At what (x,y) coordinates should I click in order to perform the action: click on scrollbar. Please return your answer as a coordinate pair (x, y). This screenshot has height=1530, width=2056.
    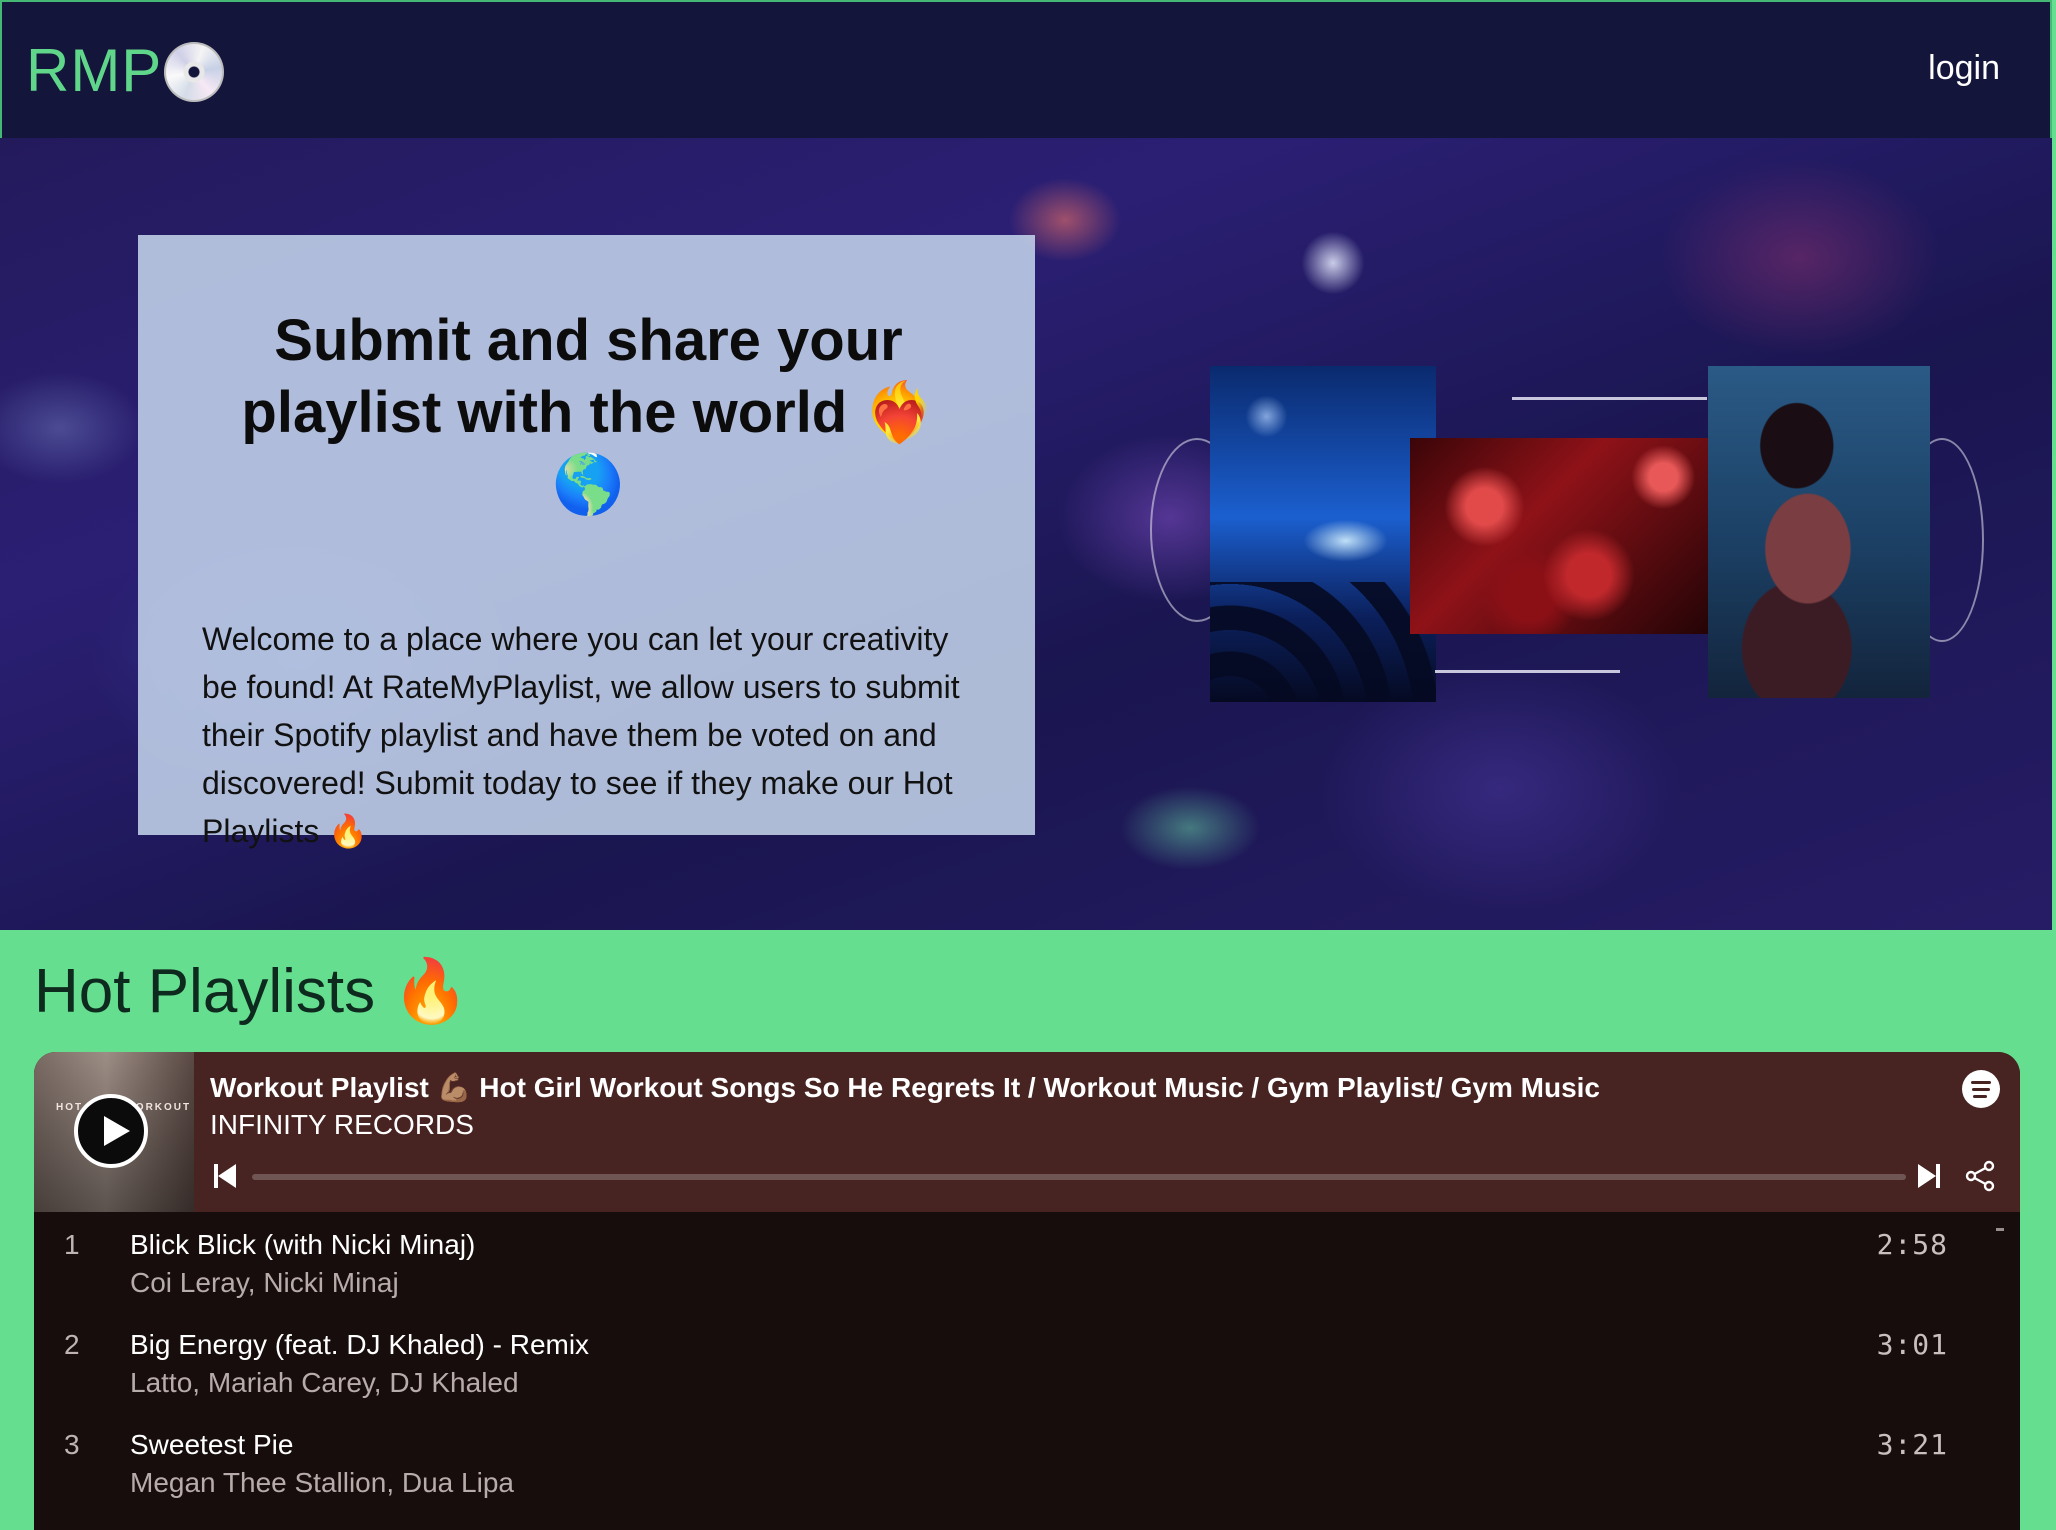
    Looking at the image, I should click on (2000, 1229).